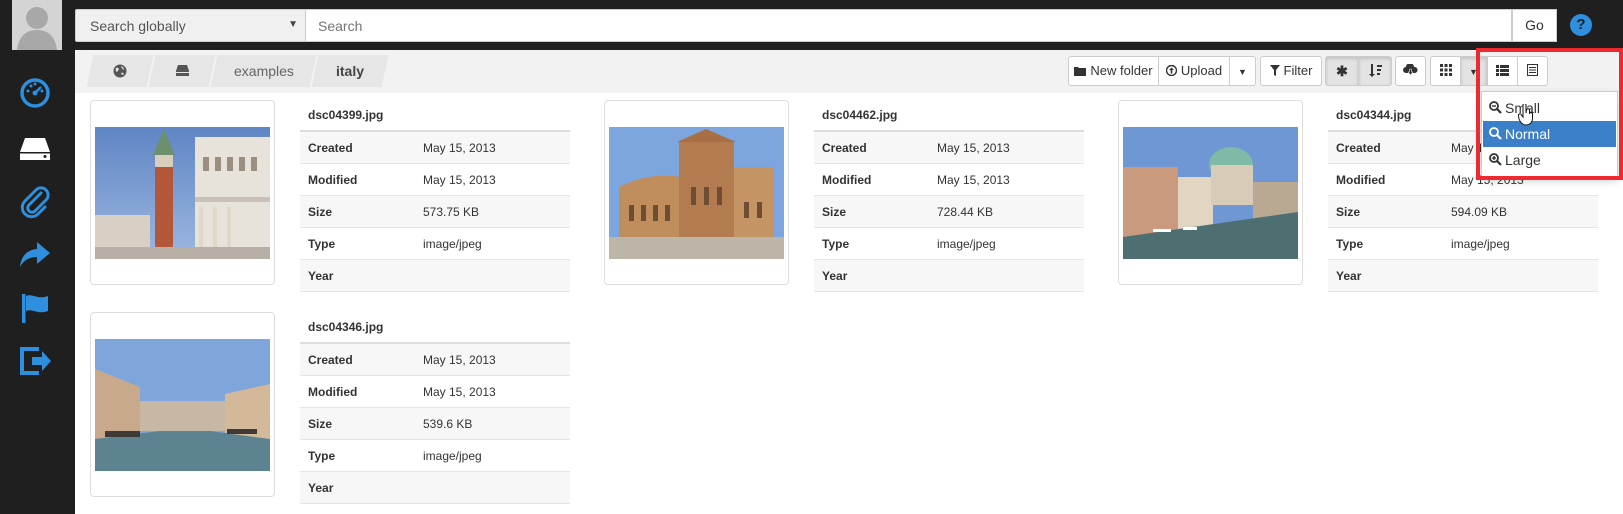 Image resolution: width=1623 pixels, height=514 pixels. I want to click on logout-icon, so click(35, 361).